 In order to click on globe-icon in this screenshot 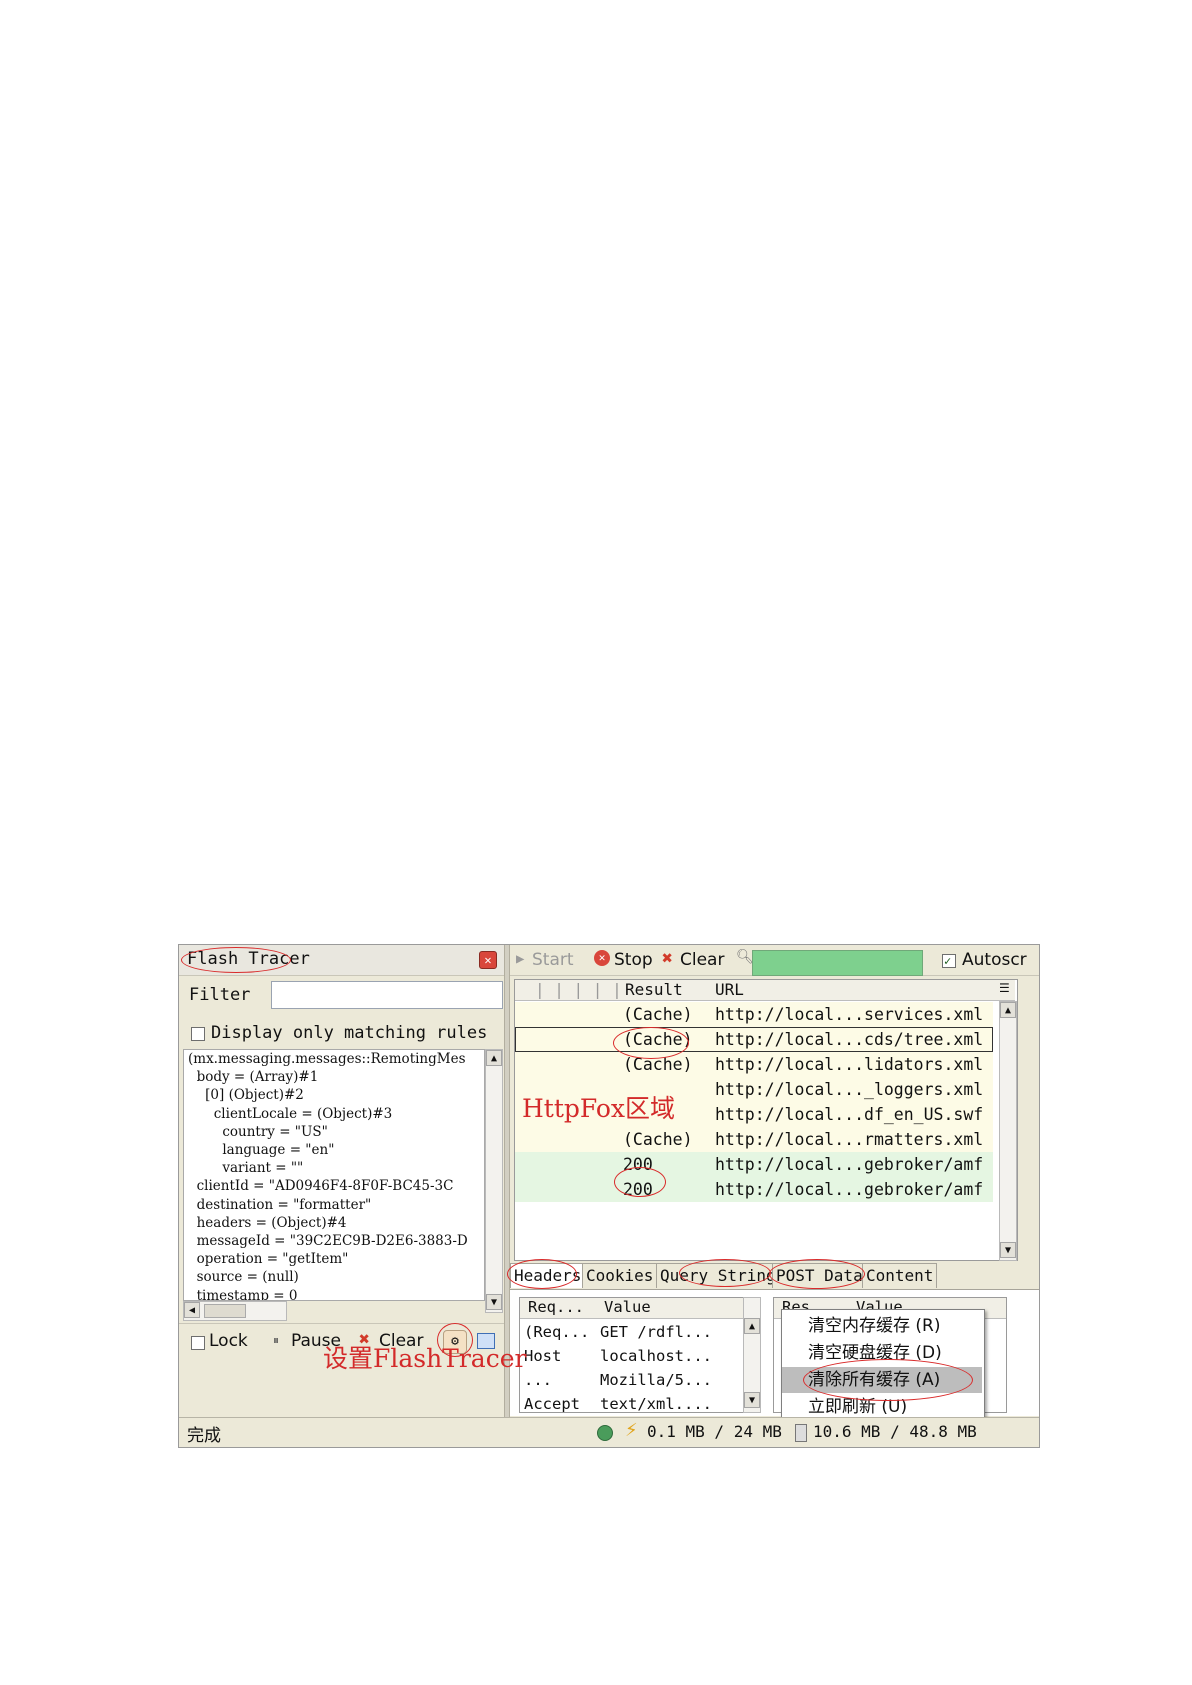, I will do `click(605, 1433)`.